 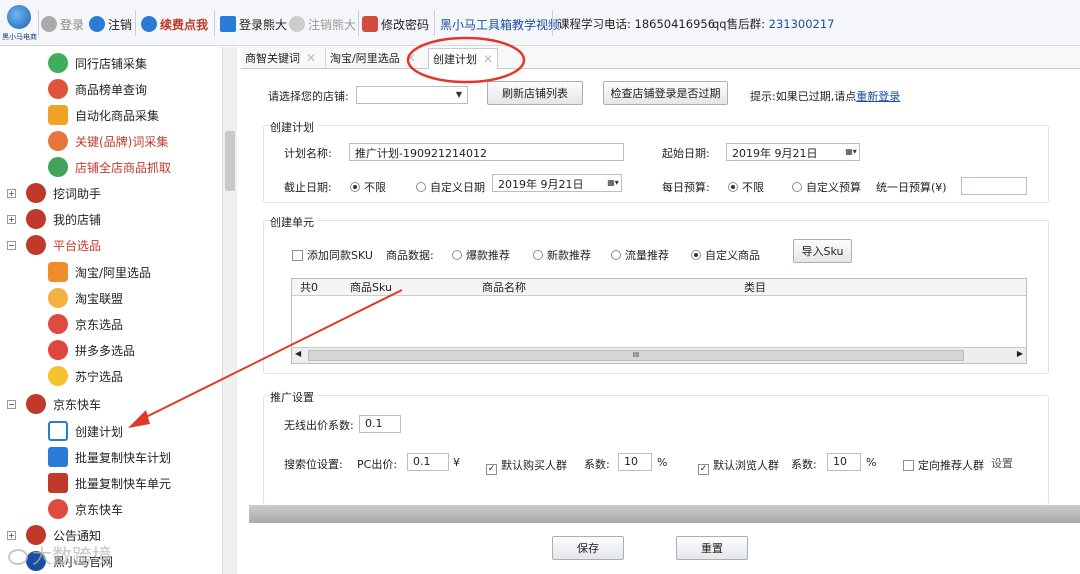 What do you see at coordinates (18, 557) in the screenshot?
I see `watermark-logo-icon` at bounding box center [18, 557].